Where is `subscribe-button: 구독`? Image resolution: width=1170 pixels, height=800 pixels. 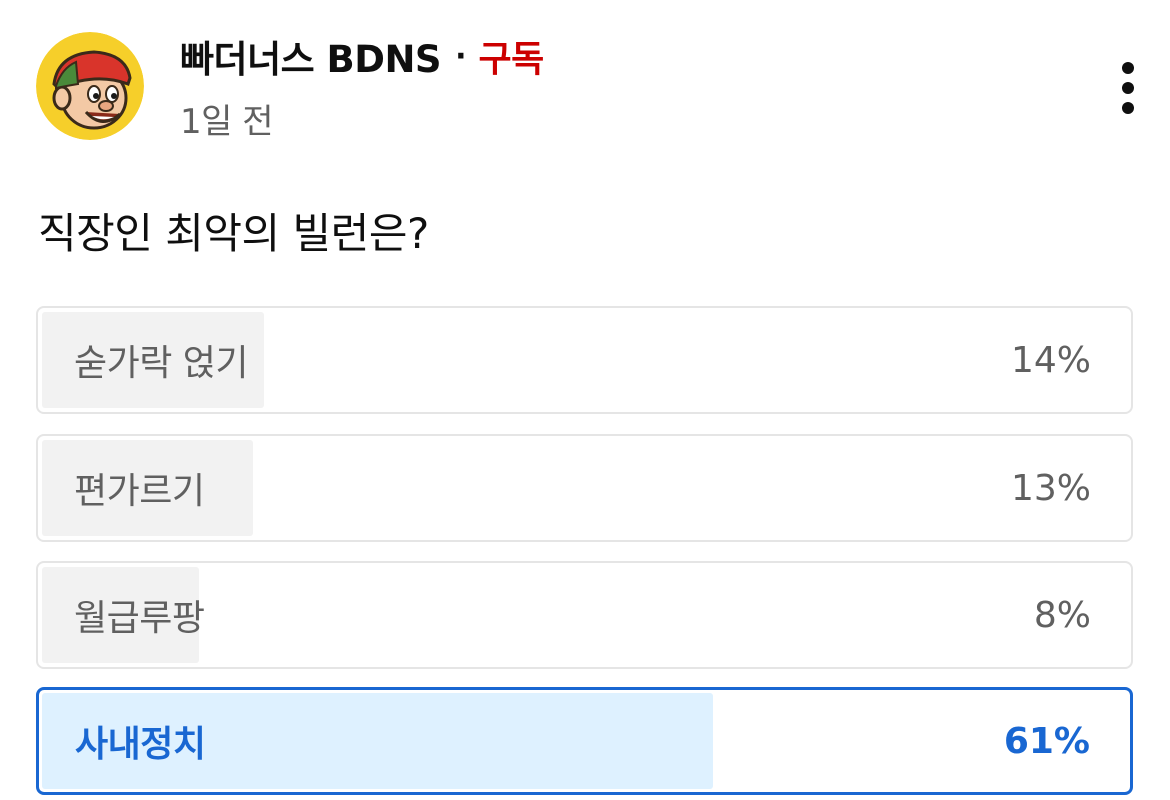 subscribe-button: 구독 is located at coordinates (511, 56).